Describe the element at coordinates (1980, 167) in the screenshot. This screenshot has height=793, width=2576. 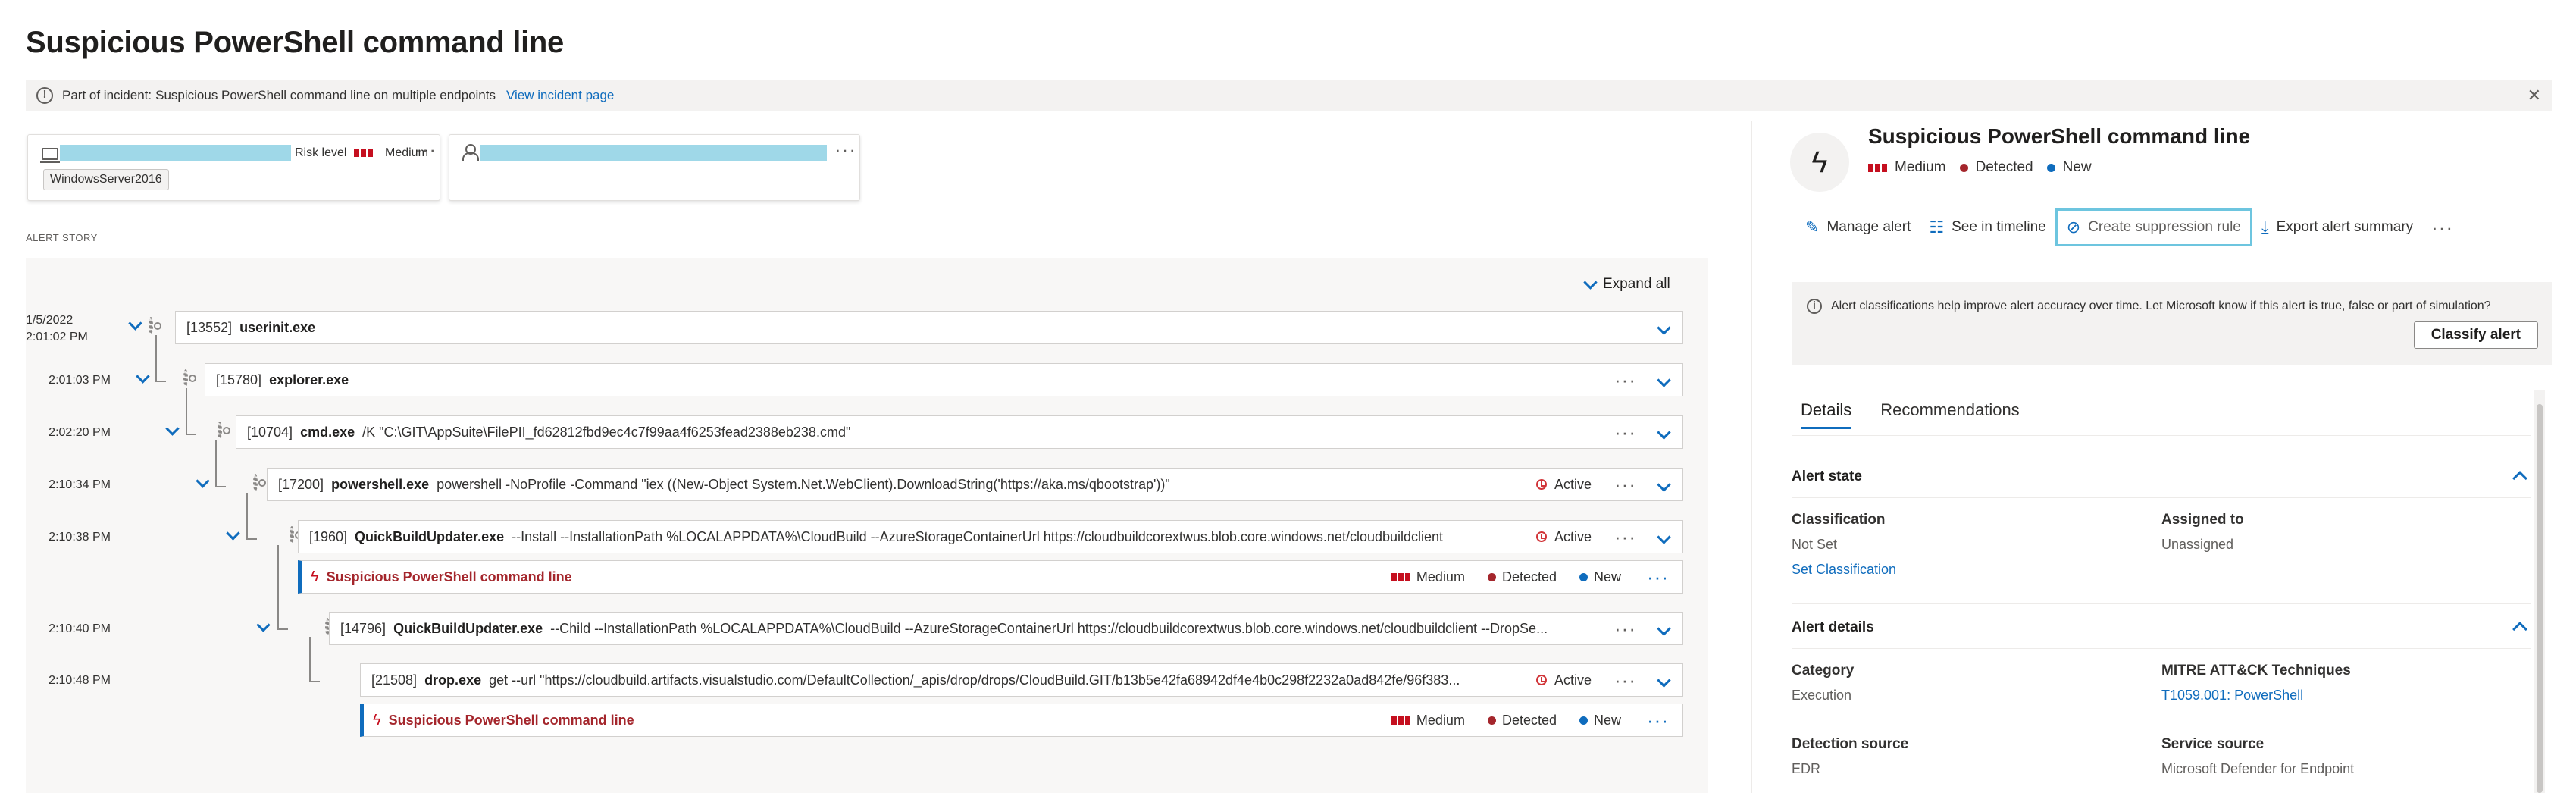
I see `alert-meta: Medium Detected New` at that location.